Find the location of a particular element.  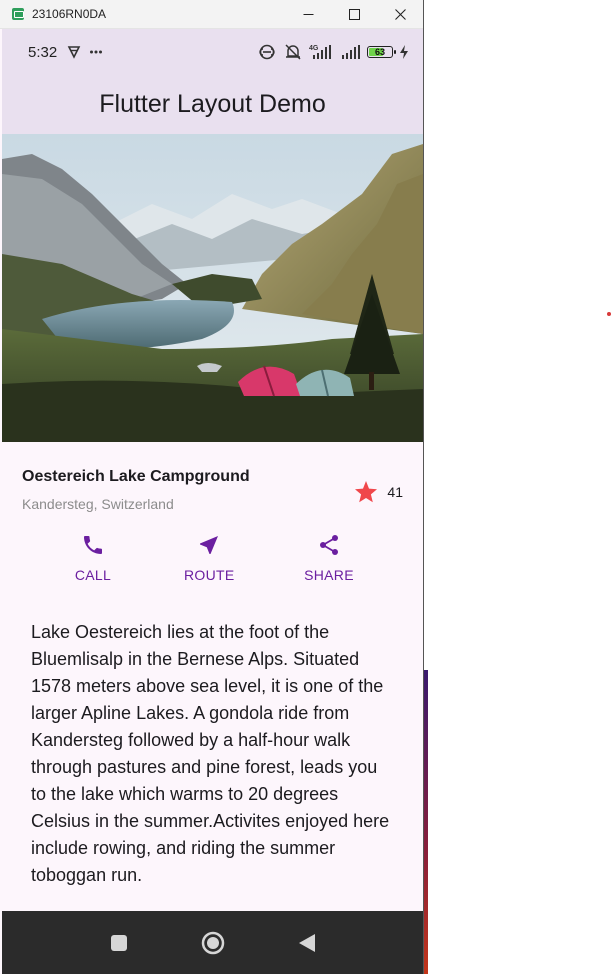

minimize-icon is located at coordinates (308, 14).